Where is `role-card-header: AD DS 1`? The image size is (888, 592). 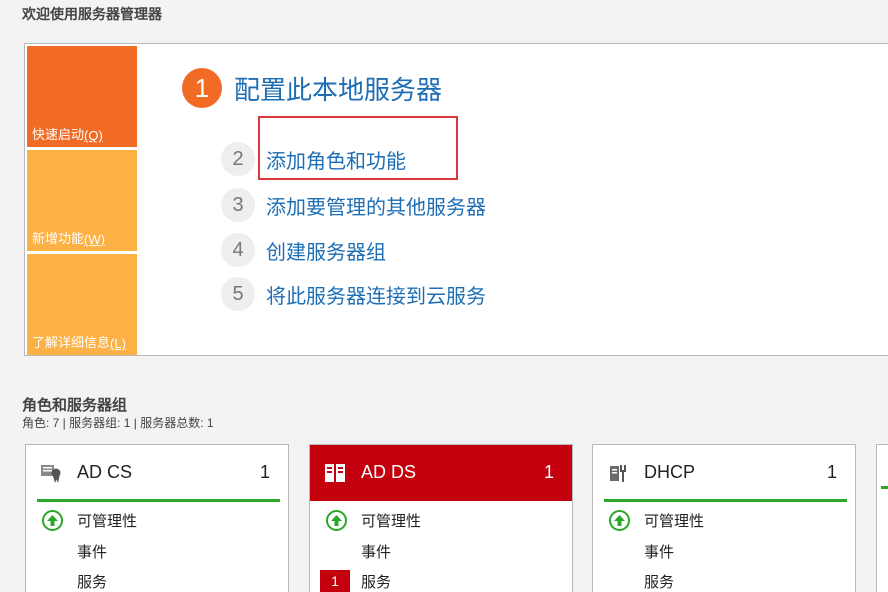 role-card-header: AD DS 1 is located at coordinates (441, 473).